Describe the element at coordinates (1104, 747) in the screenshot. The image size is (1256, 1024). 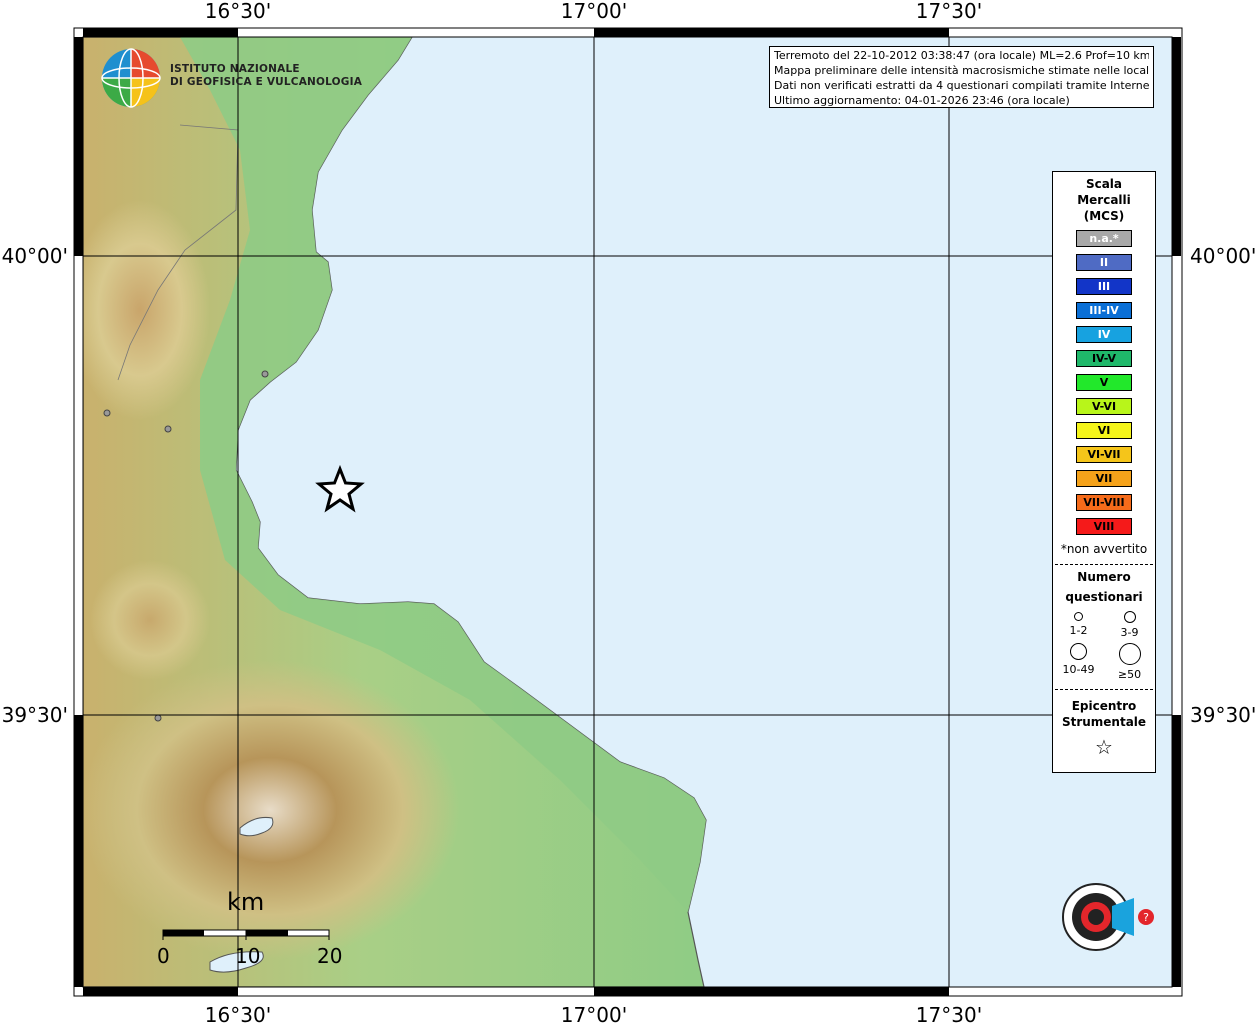
I see `epicenter-star-icon: ☆` at that location.